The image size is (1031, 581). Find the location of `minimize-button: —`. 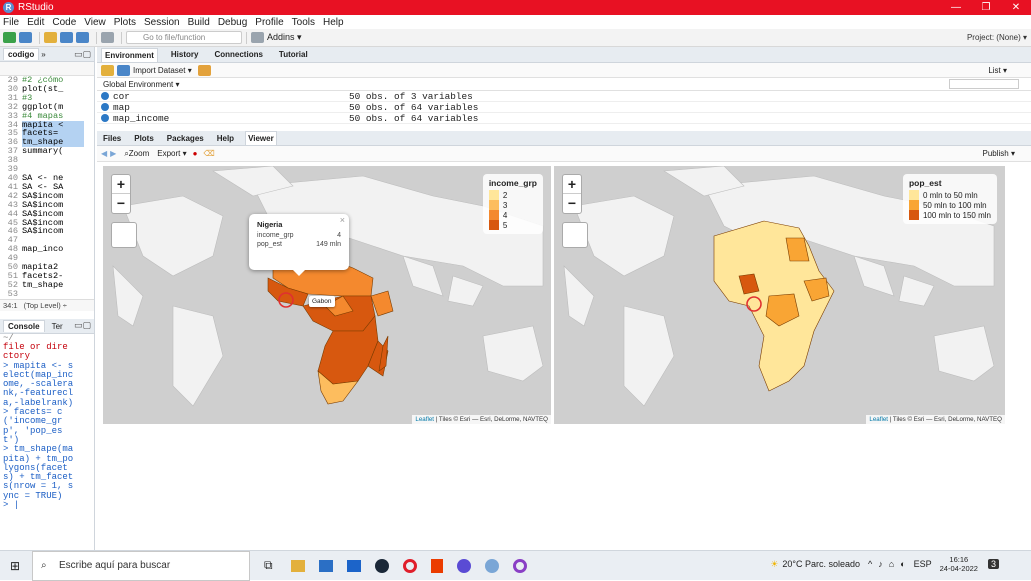

minimize-button: — is located at coordinates (956, 7).